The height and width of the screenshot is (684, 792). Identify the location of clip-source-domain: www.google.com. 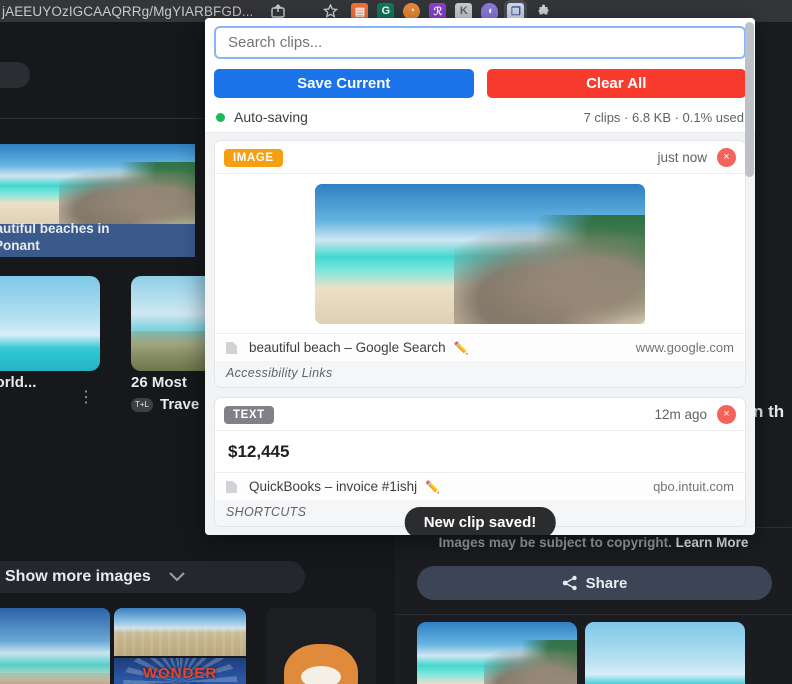
(684, 347).